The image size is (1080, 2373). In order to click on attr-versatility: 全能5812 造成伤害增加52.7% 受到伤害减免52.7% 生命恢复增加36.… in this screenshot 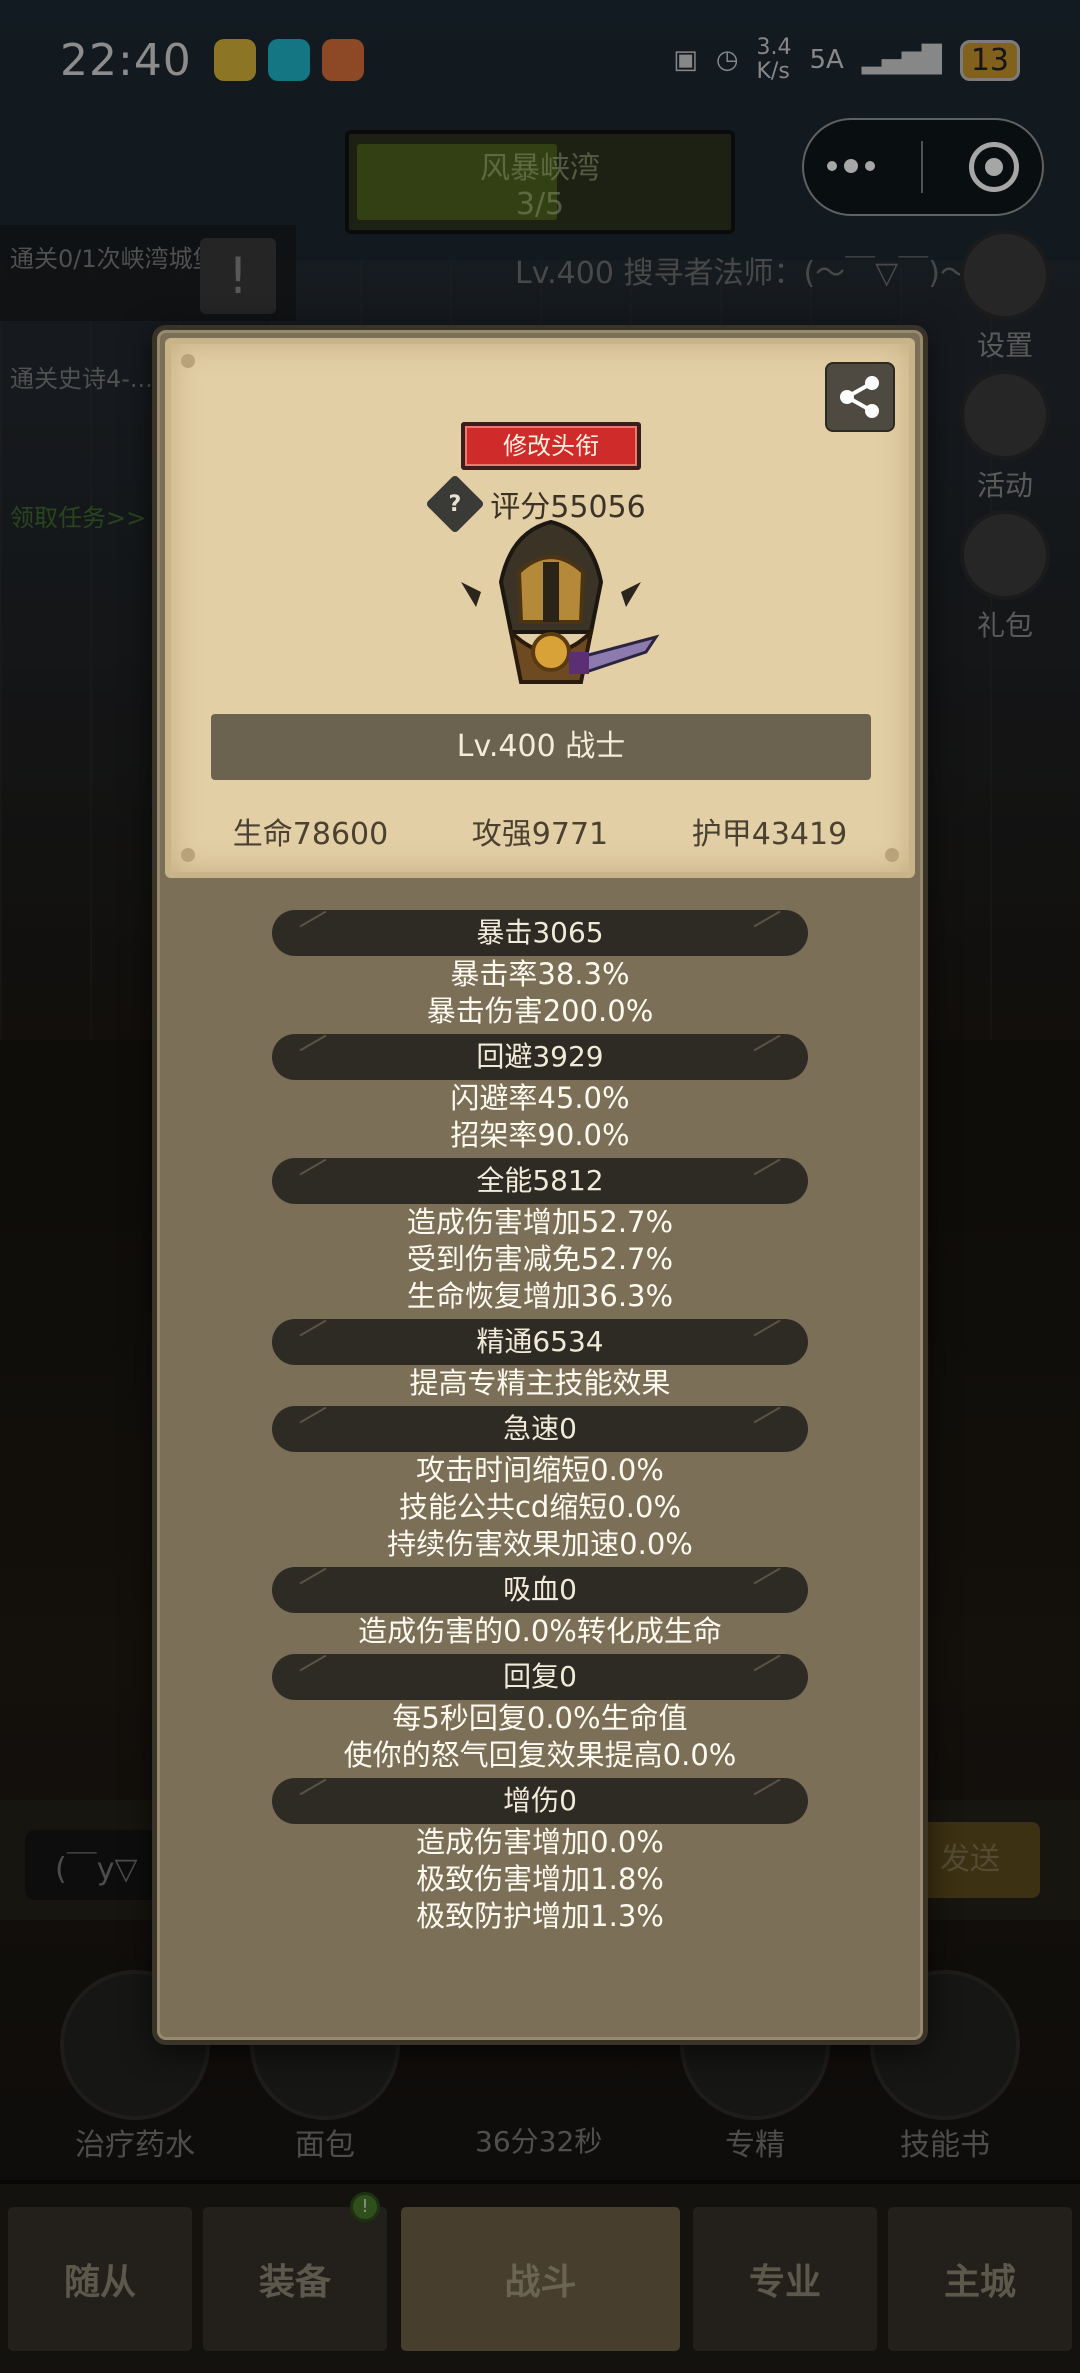, I will do `click(540, 1236)`.